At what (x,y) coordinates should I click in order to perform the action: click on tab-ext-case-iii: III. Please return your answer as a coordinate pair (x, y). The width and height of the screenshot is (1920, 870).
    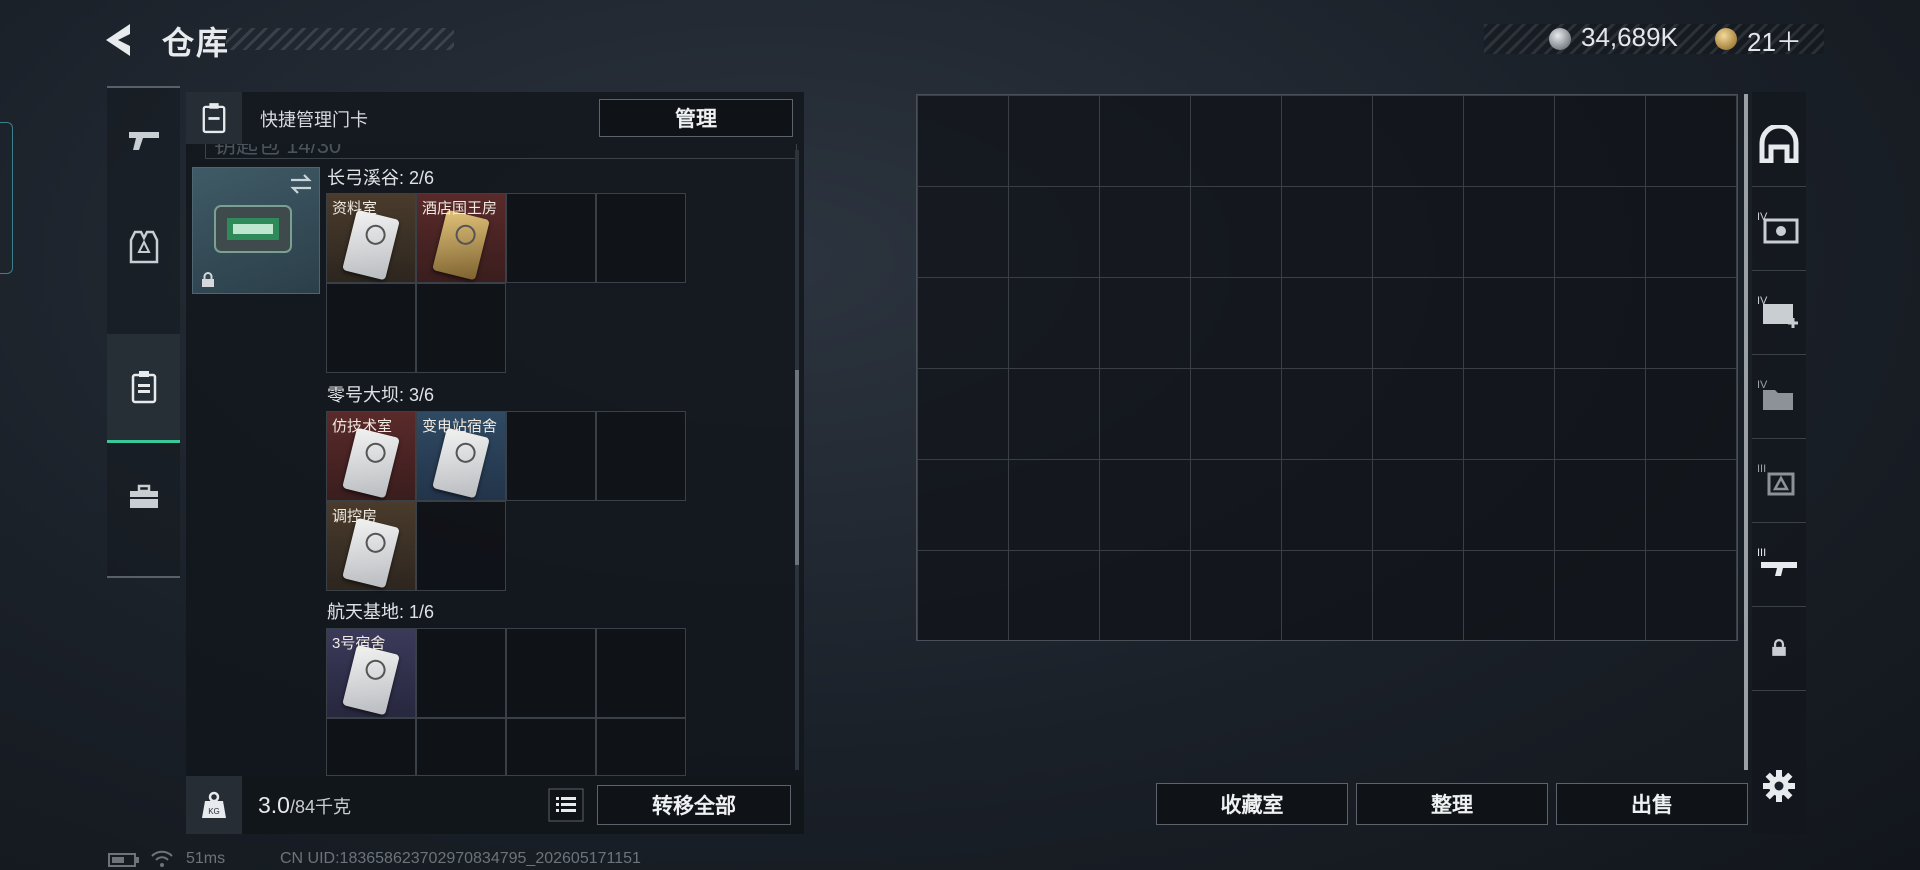
    Looking at the image, I should click on (1779, 480).